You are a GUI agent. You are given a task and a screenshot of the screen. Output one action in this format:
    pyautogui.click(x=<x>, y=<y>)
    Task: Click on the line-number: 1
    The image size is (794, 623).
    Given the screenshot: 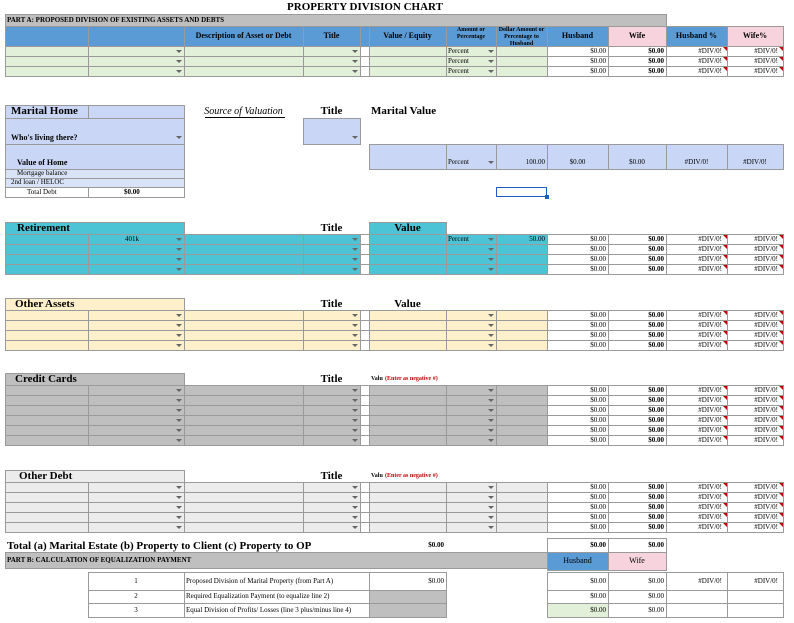 What is the action you would take?
    pyautogui.click(x=136, y=581)
    